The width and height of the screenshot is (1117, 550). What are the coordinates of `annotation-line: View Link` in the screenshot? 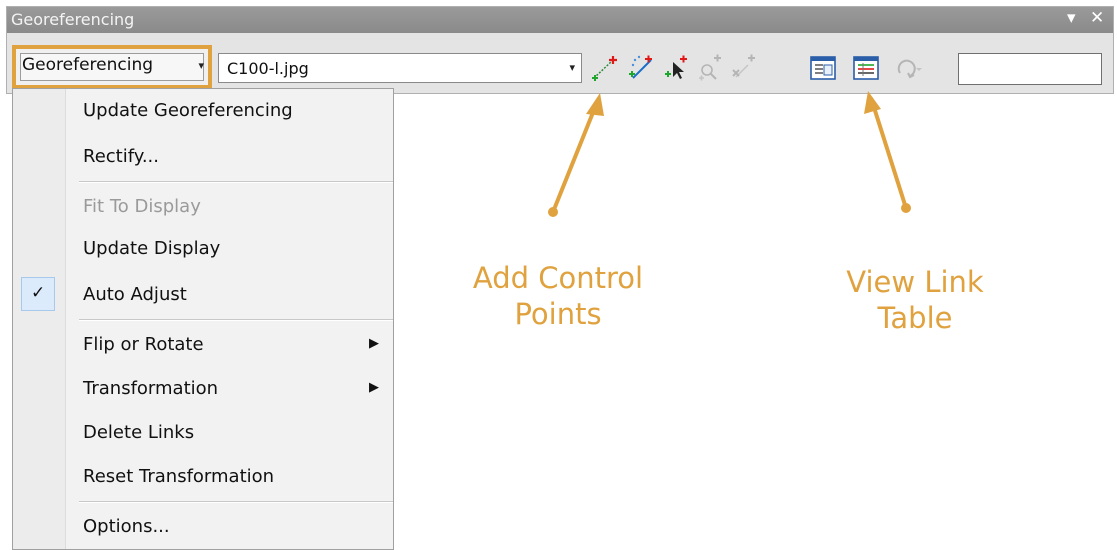 It's located at (915, 282).